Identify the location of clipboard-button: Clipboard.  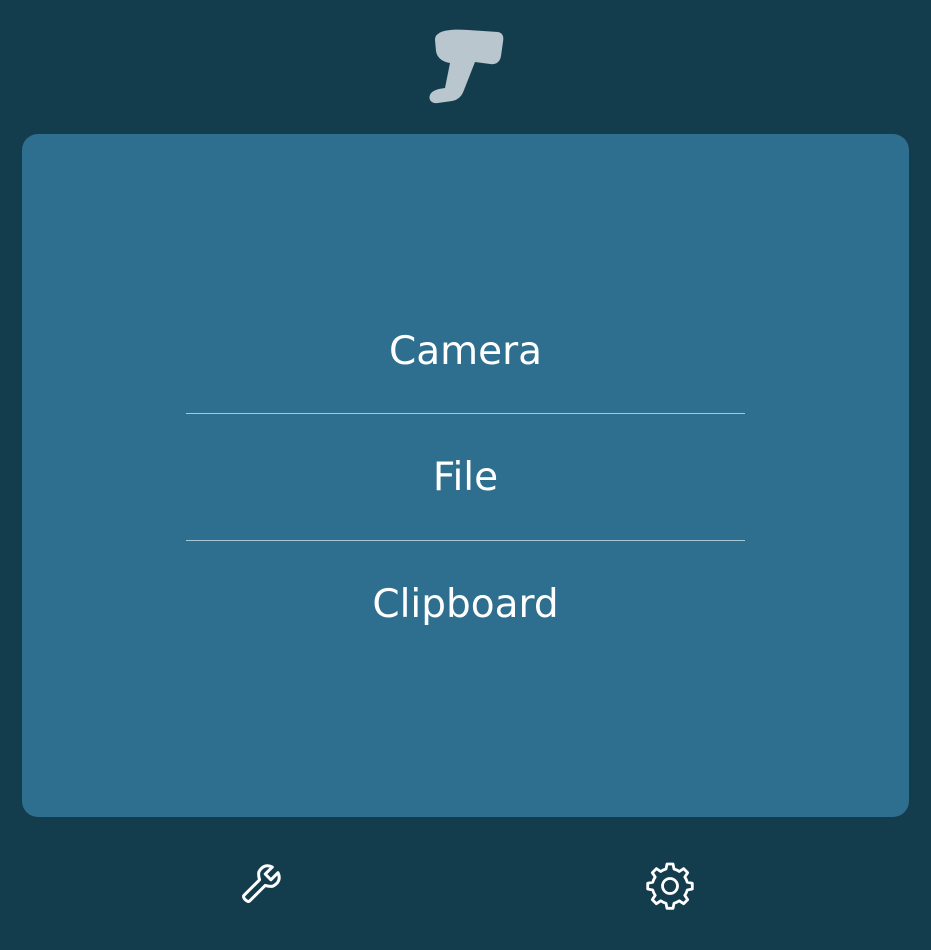
(465, 604).